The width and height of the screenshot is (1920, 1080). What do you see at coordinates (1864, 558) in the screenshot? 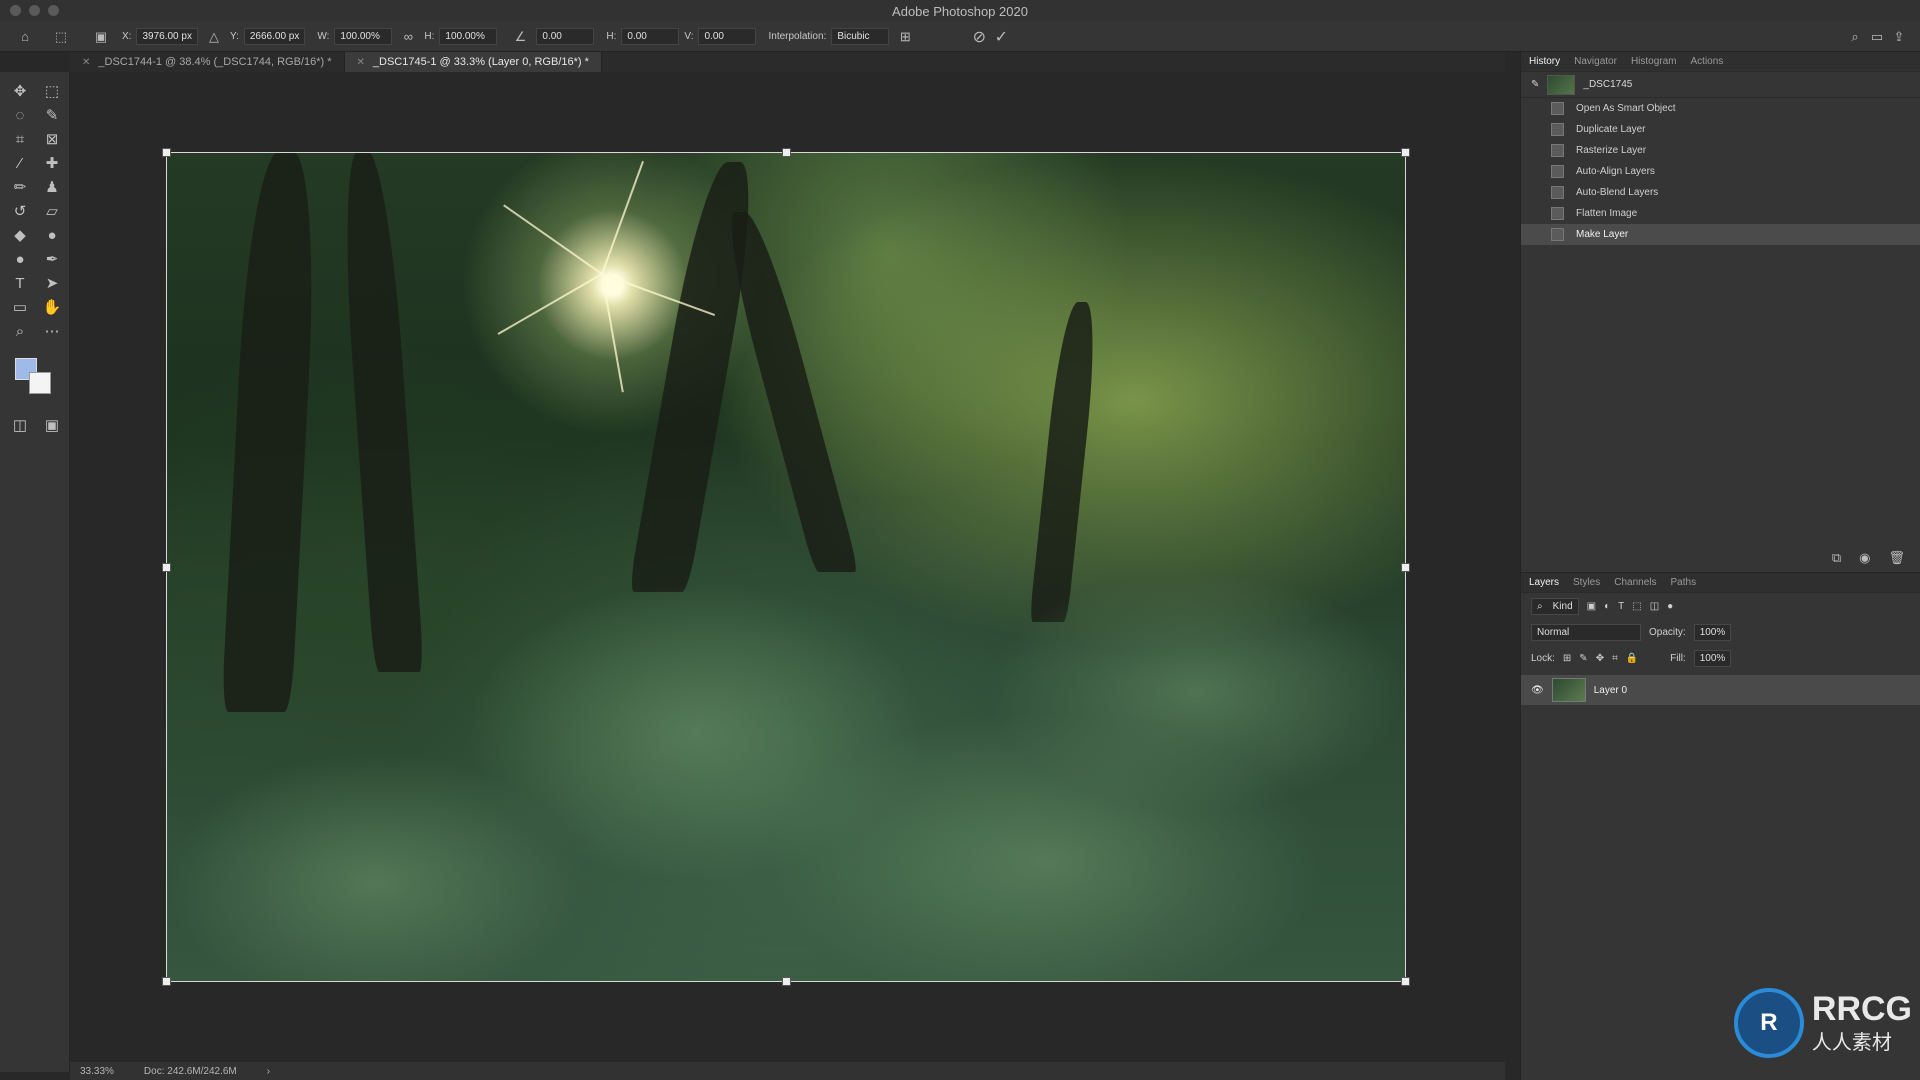
I see `camera-icon: ◉` at bounding box center [1864, 558].